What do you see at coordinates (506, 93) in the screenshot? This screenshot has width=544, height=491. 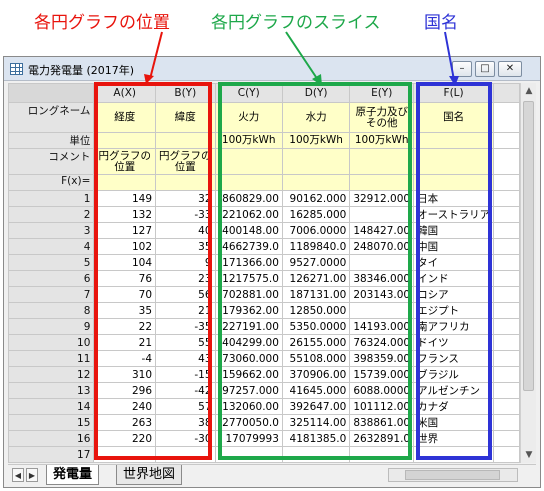 I see `column-header-empty` at bounding box center [506, 93].